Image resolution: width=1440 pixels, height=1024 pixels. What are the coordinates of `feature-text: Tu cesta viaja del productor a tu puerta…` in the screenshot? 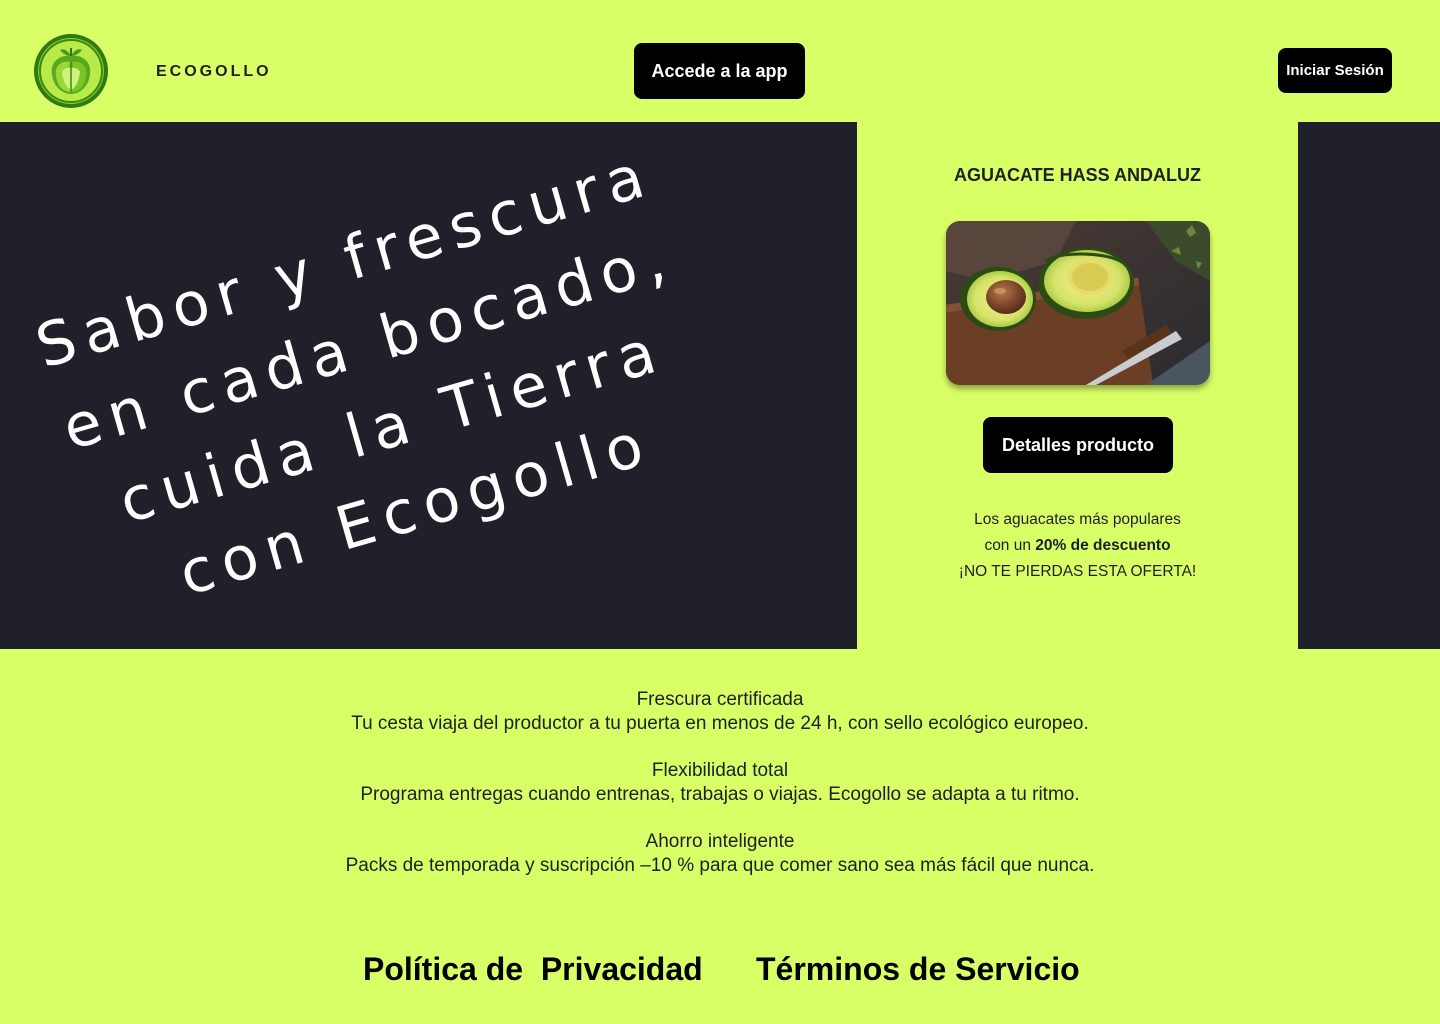 It's located at (720, 723).